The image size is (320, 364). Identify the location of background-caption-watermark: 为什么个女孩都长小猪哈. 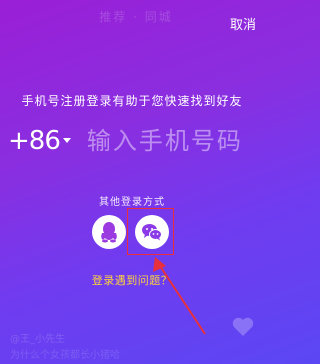
(65, 355).